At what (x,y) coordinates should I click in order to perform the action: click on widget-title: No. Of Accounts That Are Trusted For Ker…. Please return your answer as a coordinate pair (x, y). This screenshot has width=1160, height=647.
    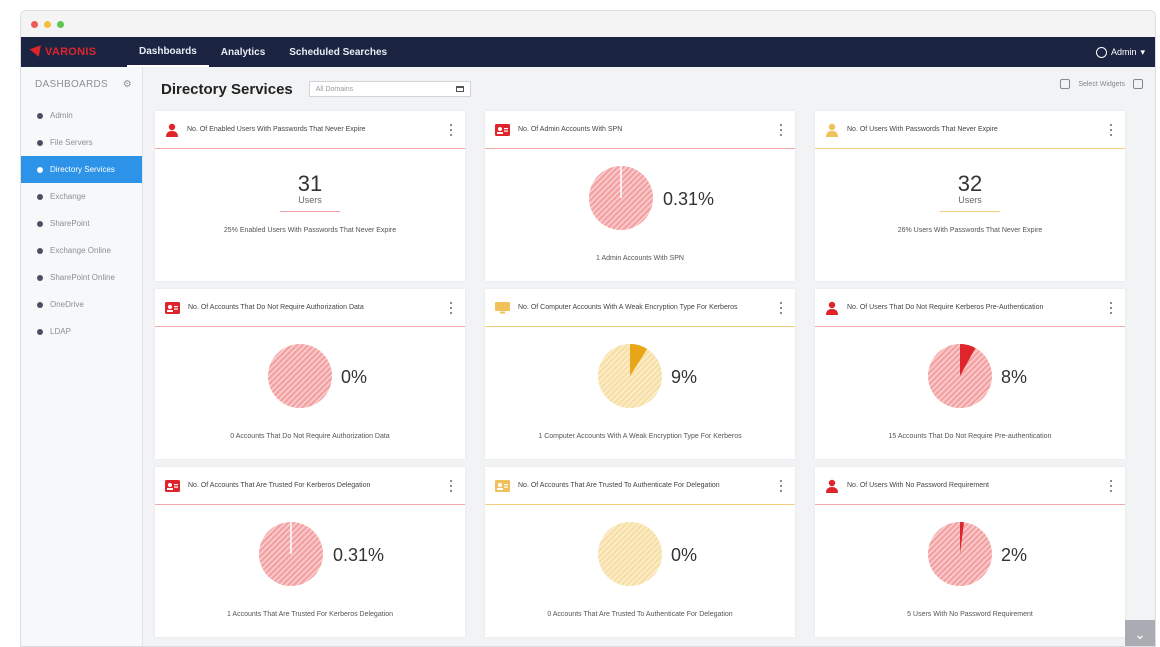
    Looking at the image, I should click on (279, 485).